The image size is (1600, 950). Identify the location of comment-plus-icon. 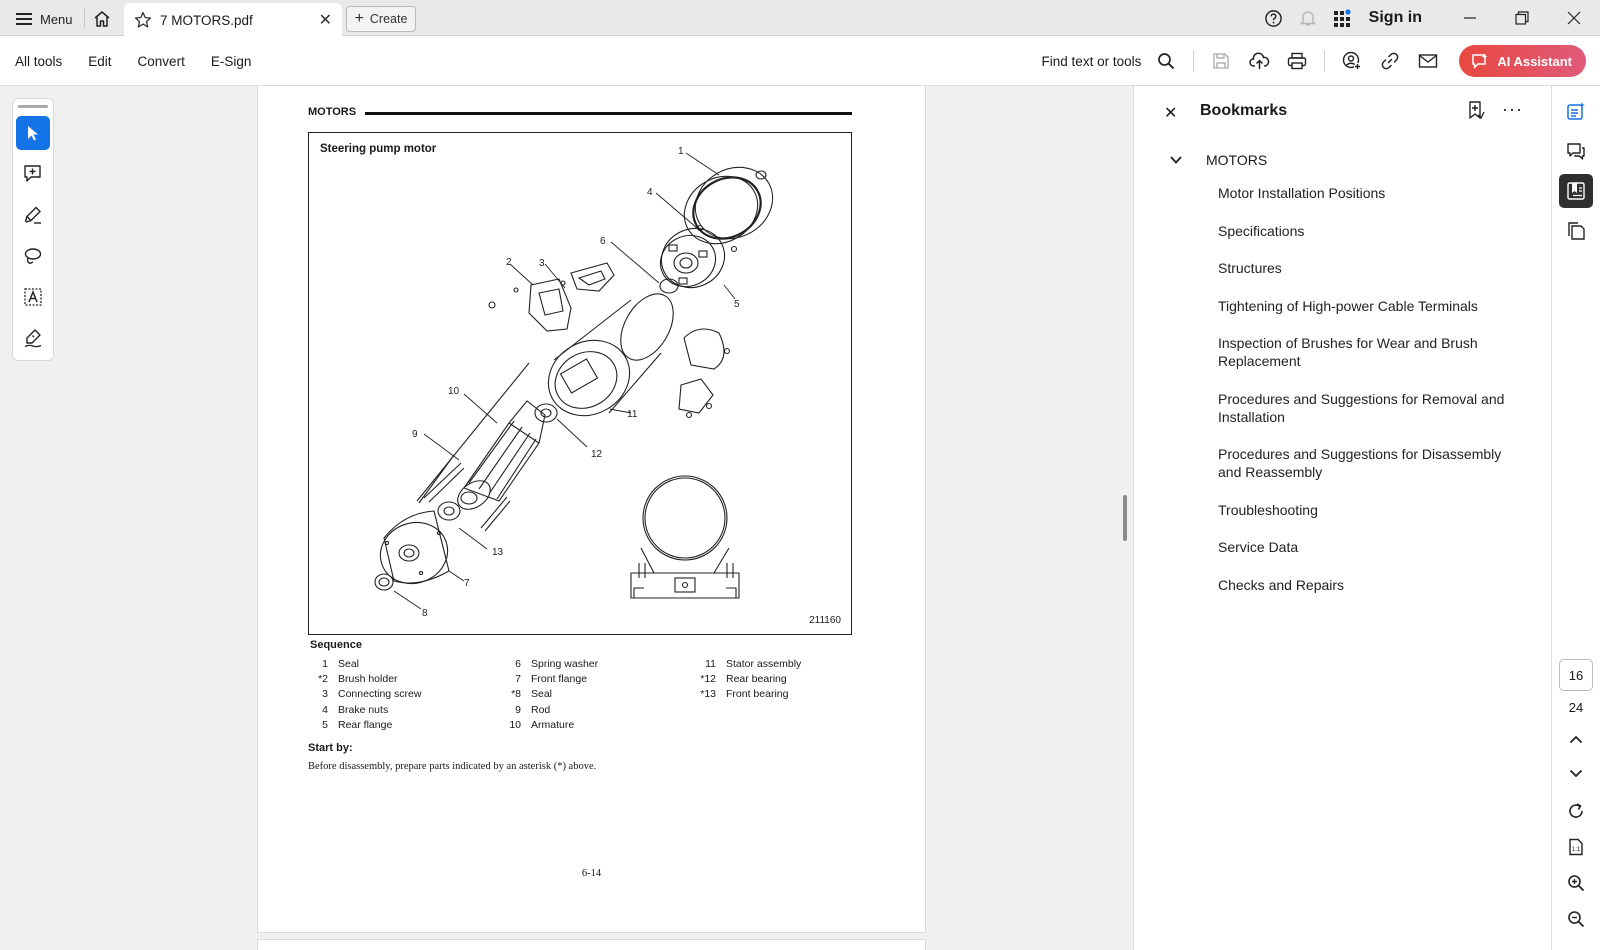
(32, 173).